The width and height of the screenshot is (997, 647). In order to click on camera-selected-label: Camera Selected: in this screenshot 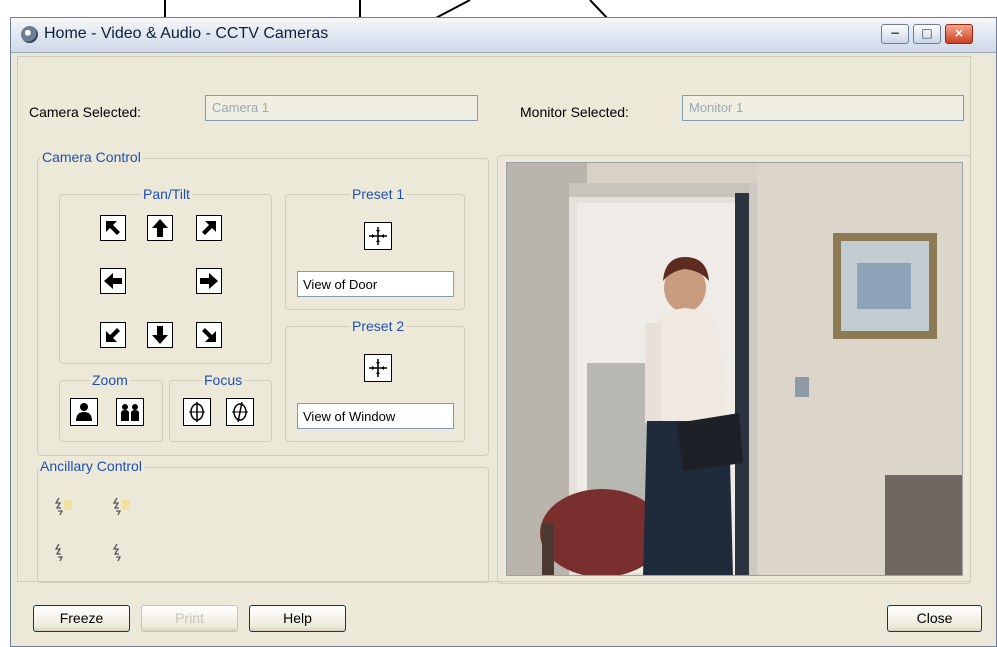, I will do `click(85, 112)`.